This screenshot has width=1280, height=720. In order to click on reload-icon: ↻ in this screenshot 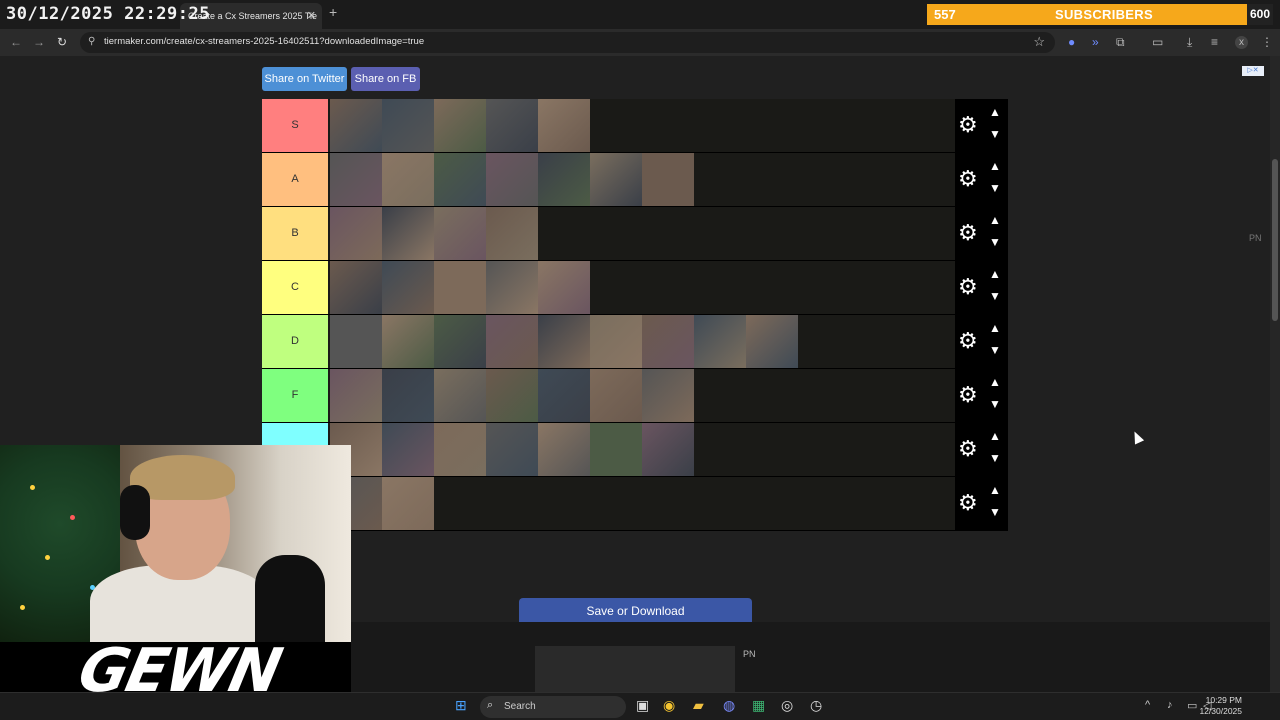, I will do `click(62, 42)`.